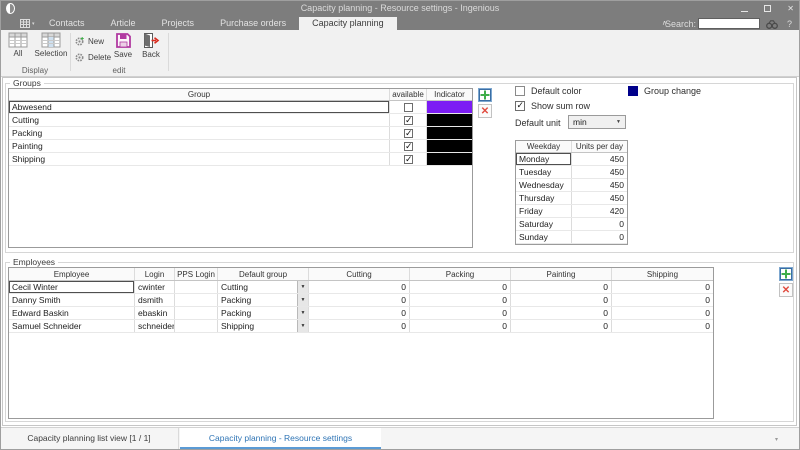 Image resolution: width=800 pixels, height=450 pixels. Describe the element at coordinates (544, 185) in the screenshot. I see `weekday-cell: Wednesday` at that location.